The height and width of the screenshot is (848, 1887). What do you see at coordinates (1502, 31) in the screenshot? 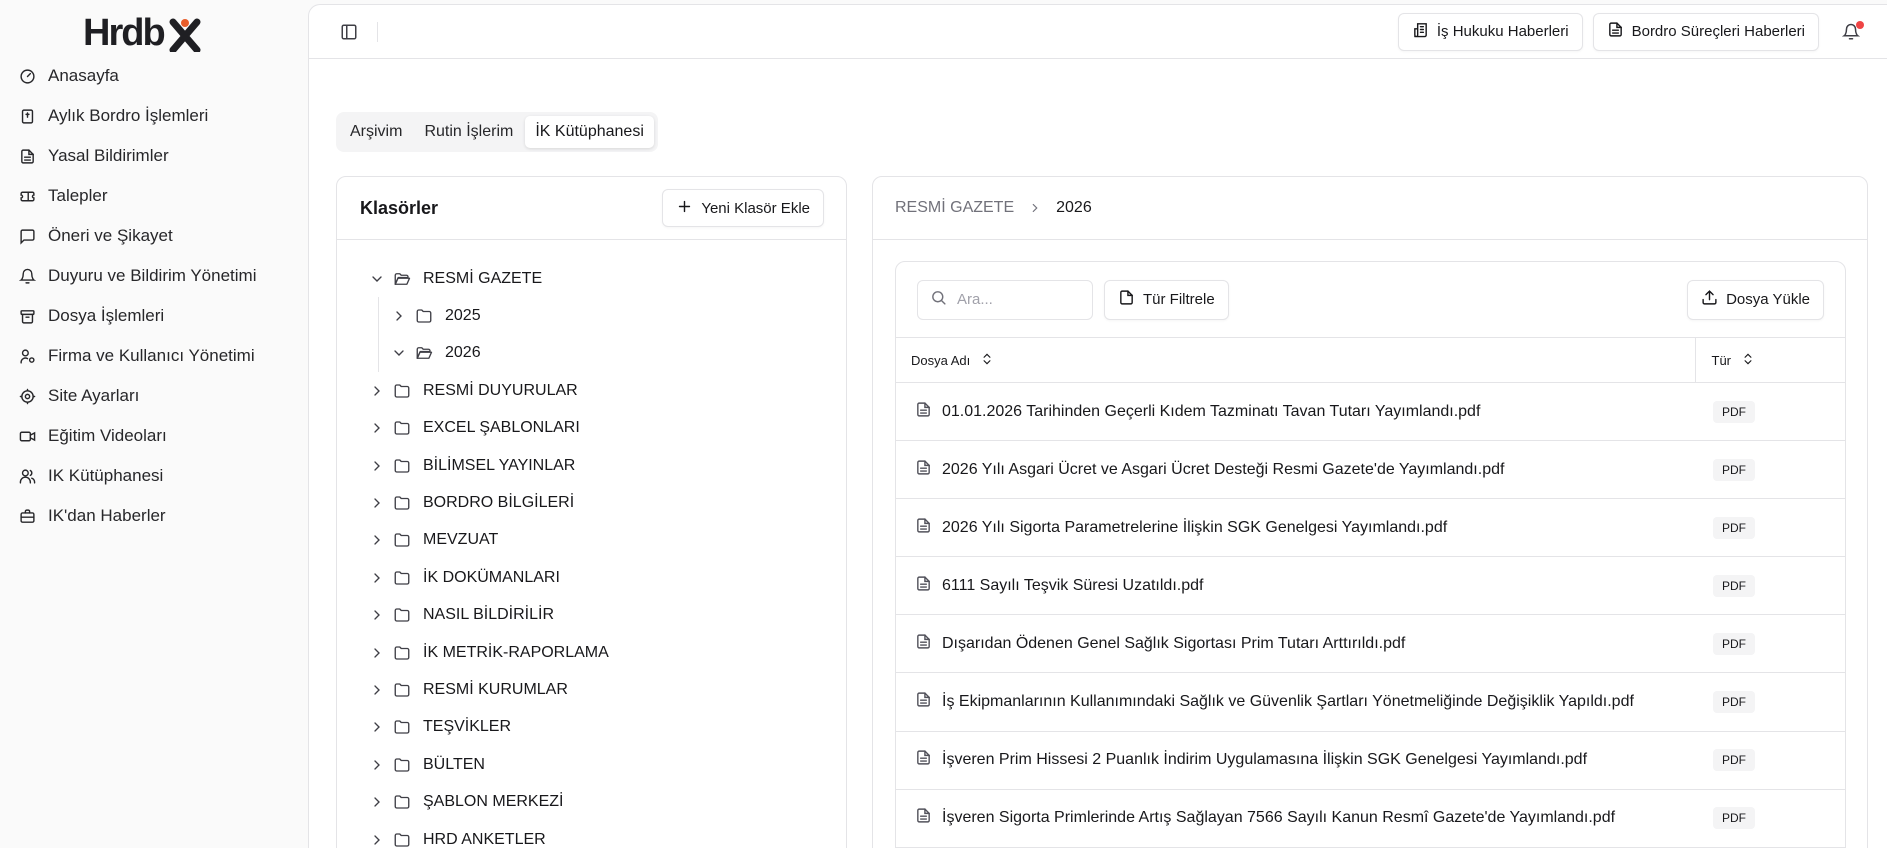
I see `labor-law-news-label: İş Hukuku Haberleri` at bounding box center [1502, 31].